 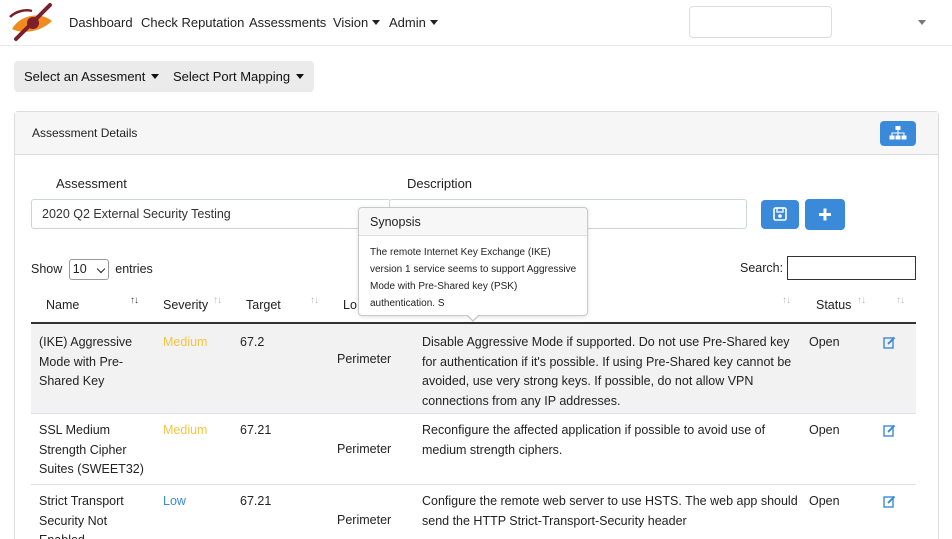 I want to click on th-severity: Severity, so click(x=185, y=305).